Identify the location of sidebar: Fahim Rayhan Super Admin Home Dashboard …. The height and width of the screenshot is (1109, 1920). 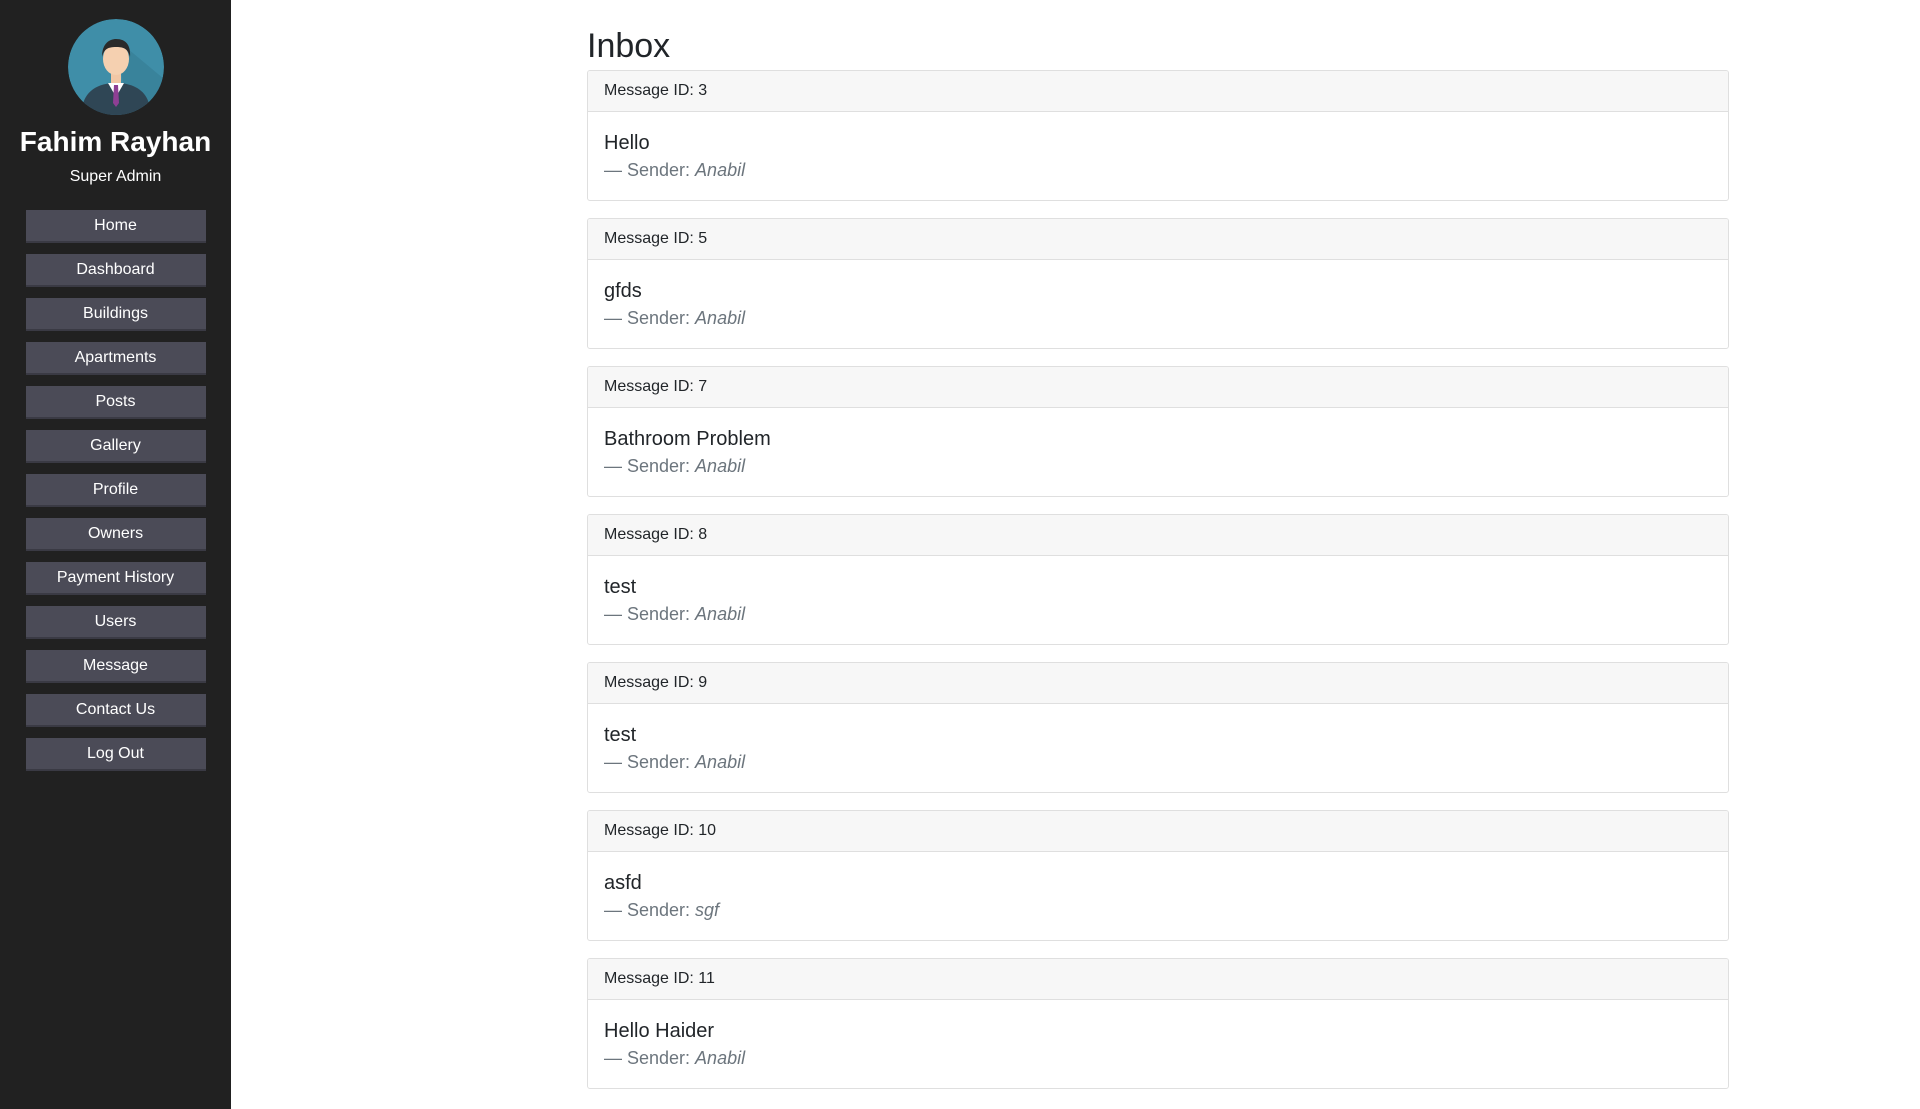
(115, 554).